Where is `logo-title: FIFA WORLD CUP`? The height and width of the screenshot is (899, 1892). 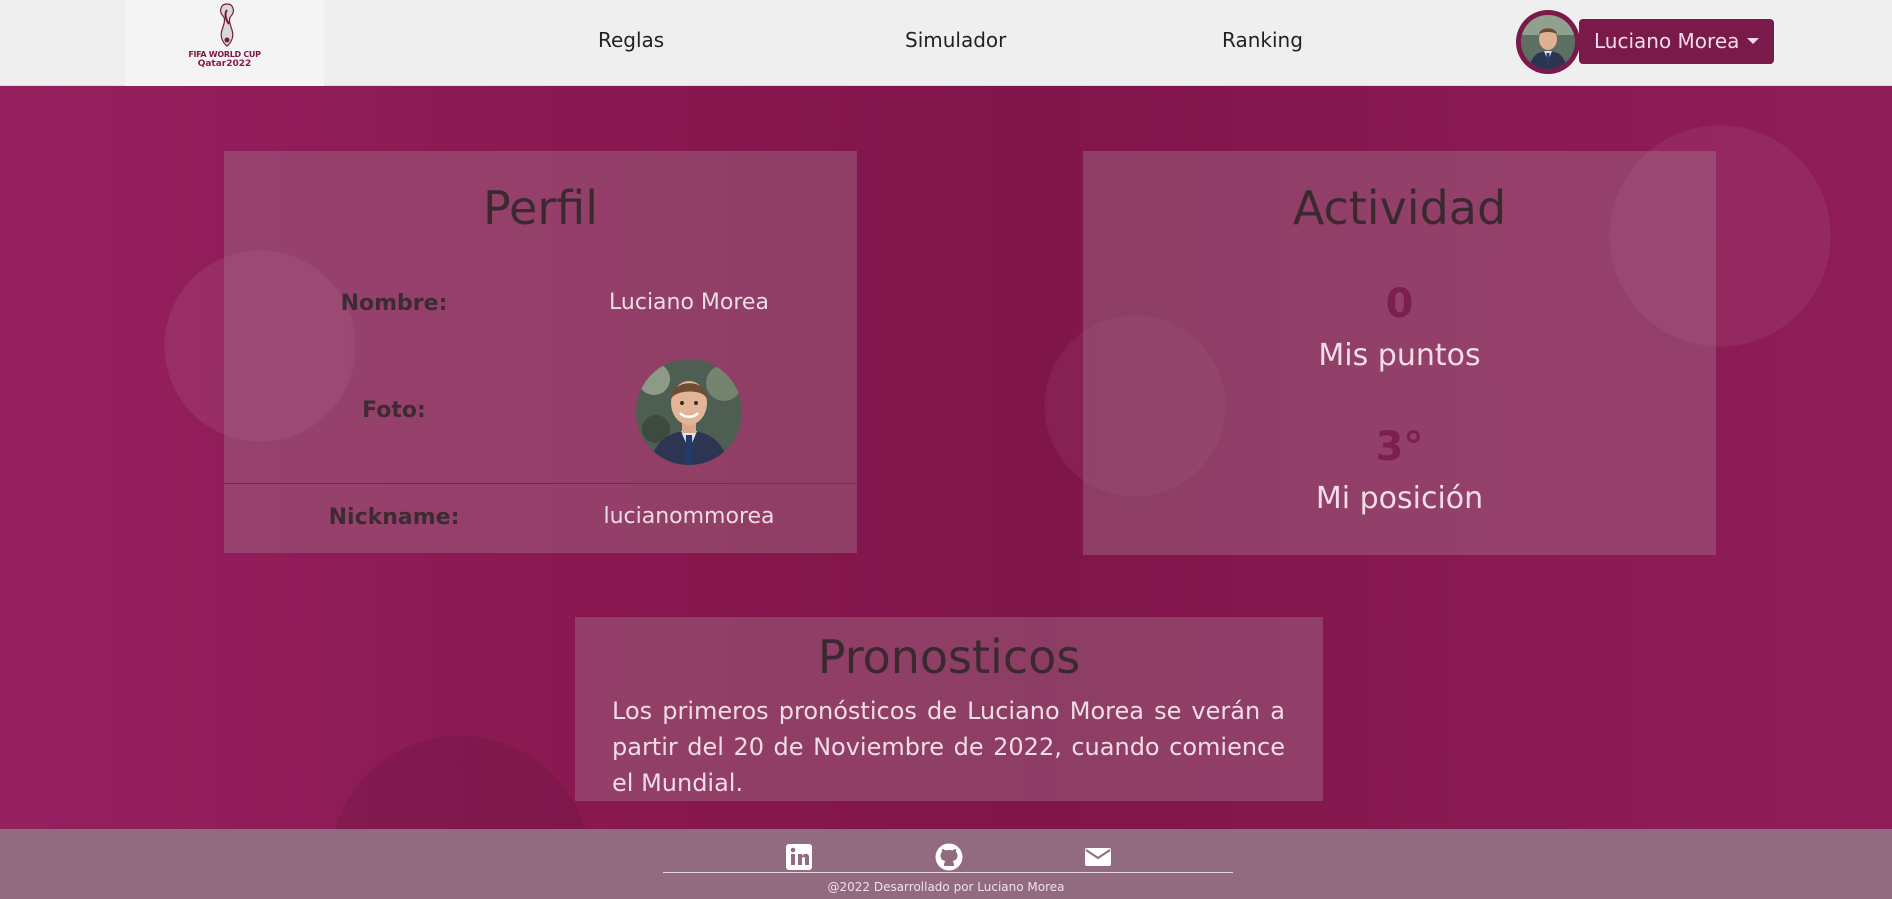
logo-title: FIFA WORLD CUP is located at coordinates (224, 54).